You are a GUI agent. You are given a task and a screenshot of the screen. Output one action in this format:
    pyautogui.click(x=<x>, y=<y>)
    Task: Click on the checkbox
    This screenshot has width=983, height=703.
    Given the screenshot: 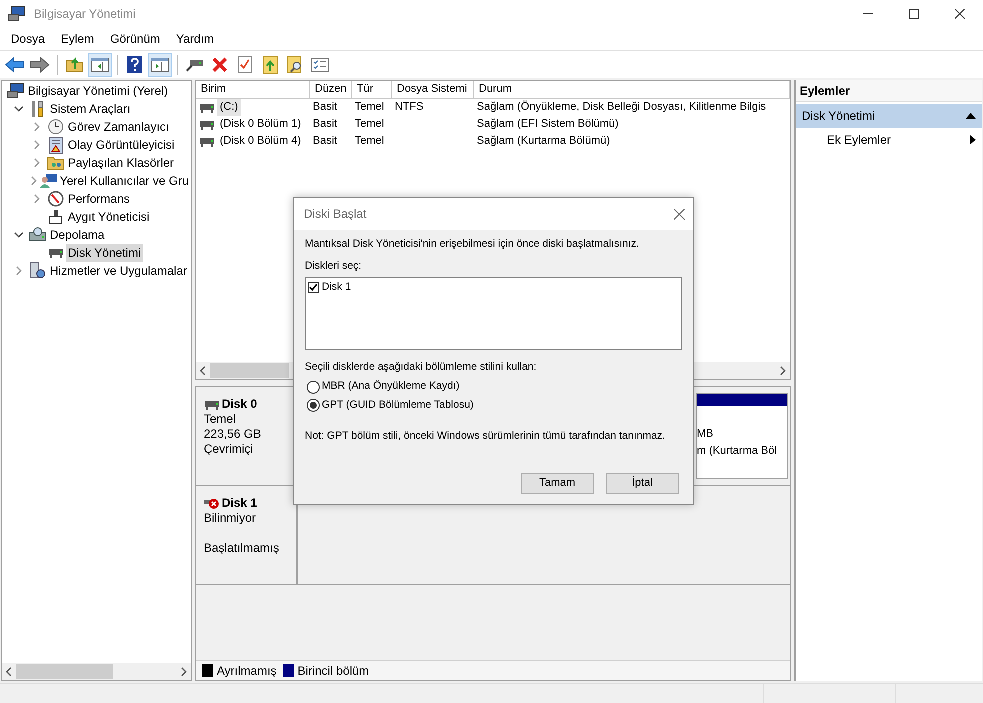 What is the action you would take?
    pyautogui.click(x=313, y=287)
    